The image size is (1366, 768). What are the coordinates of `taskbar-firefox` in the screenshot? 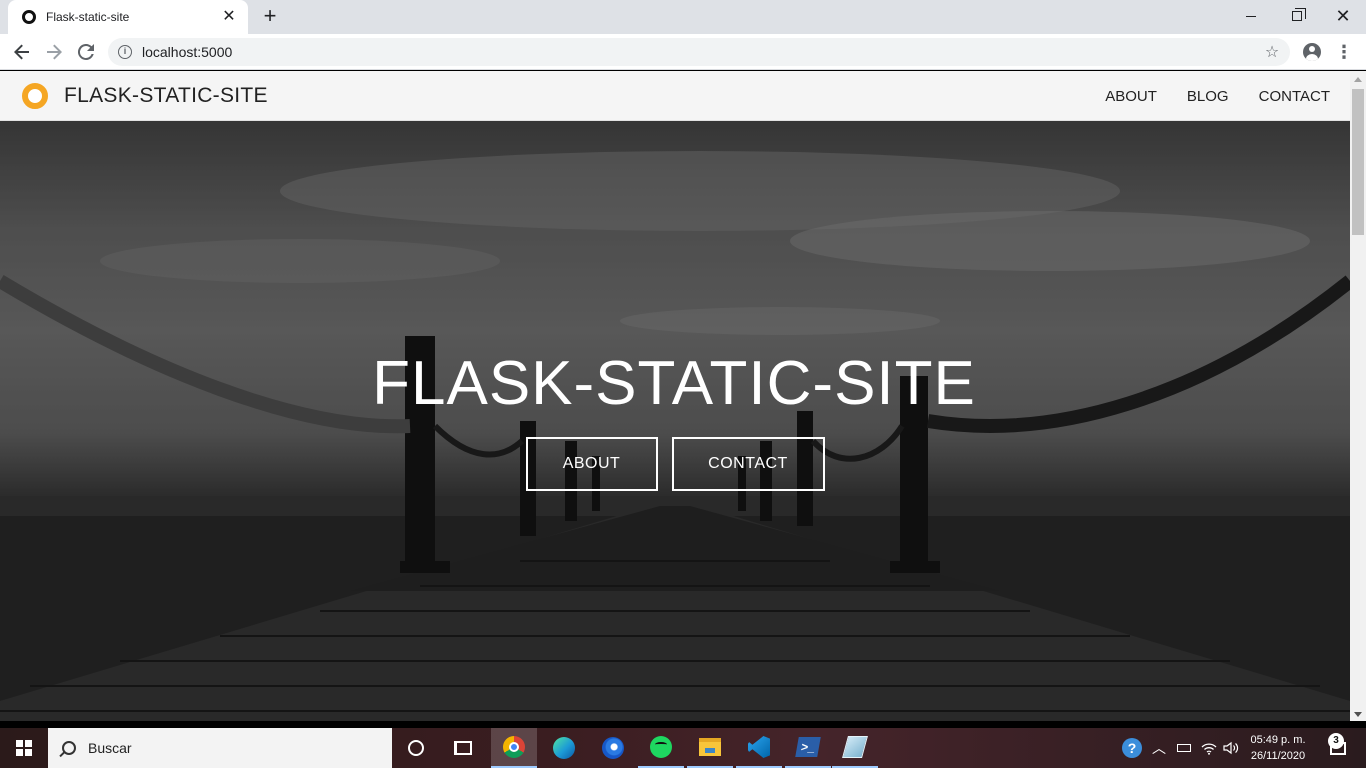 It's located at (613, 748).